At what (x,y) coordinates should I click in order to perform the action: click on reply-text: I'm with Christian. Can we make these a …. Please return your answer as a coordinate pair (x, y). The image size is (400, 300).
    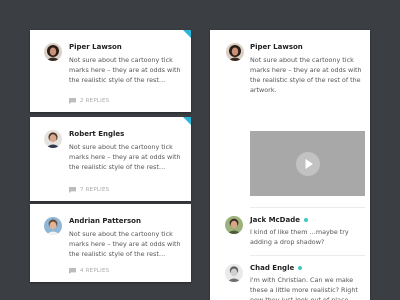
    Looking at the image, I should click on (304, 288).